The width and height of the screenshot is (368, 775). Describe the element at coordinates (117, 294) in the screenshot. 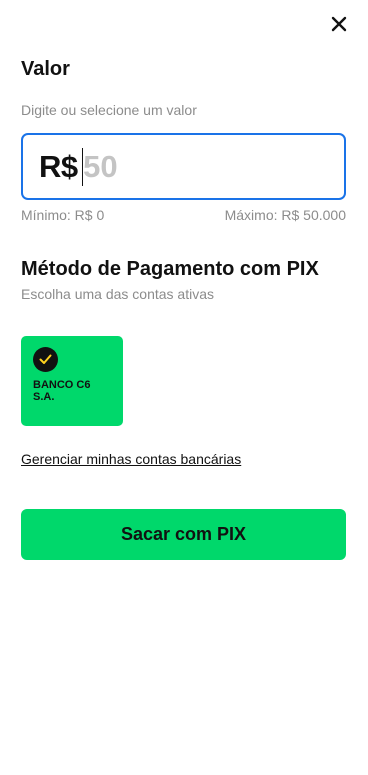

I see `payment-method-subtitle: Escolha uma das contas ativas` at that location.